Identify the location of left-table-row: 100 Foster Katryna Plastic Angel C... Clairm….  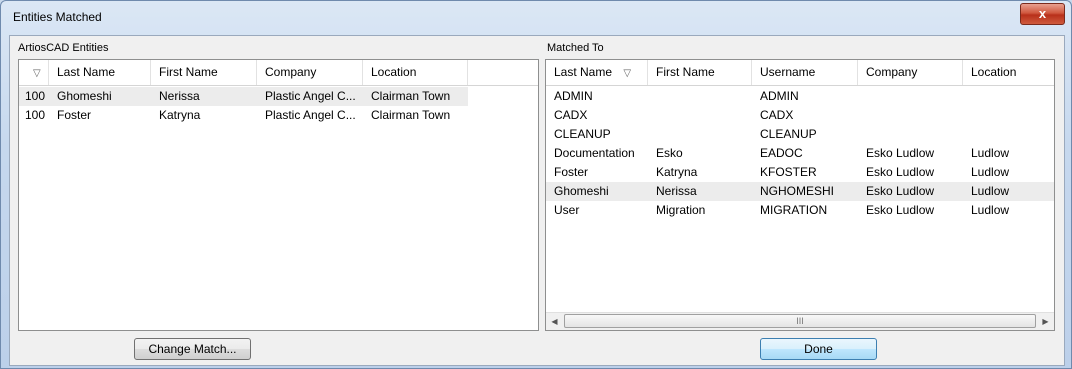
(243, 115).